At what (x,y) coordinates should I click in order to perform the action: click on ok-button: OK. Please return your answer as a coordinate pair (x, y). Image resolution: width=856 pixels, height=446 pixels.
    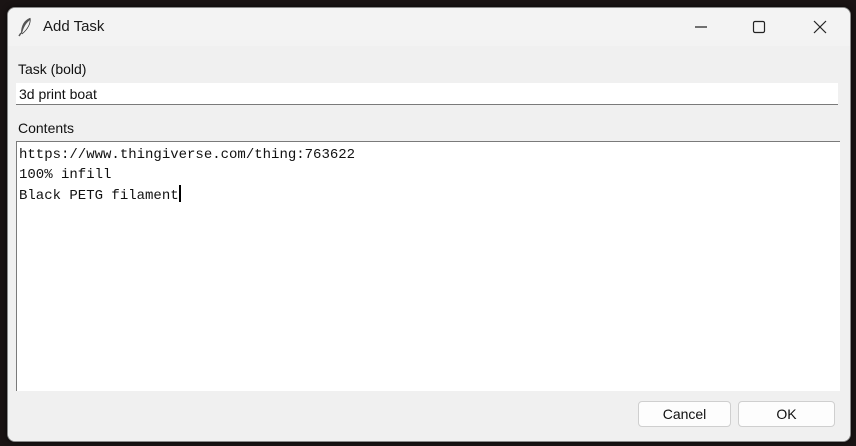
    Looking at the image, I should click on (786, 414).